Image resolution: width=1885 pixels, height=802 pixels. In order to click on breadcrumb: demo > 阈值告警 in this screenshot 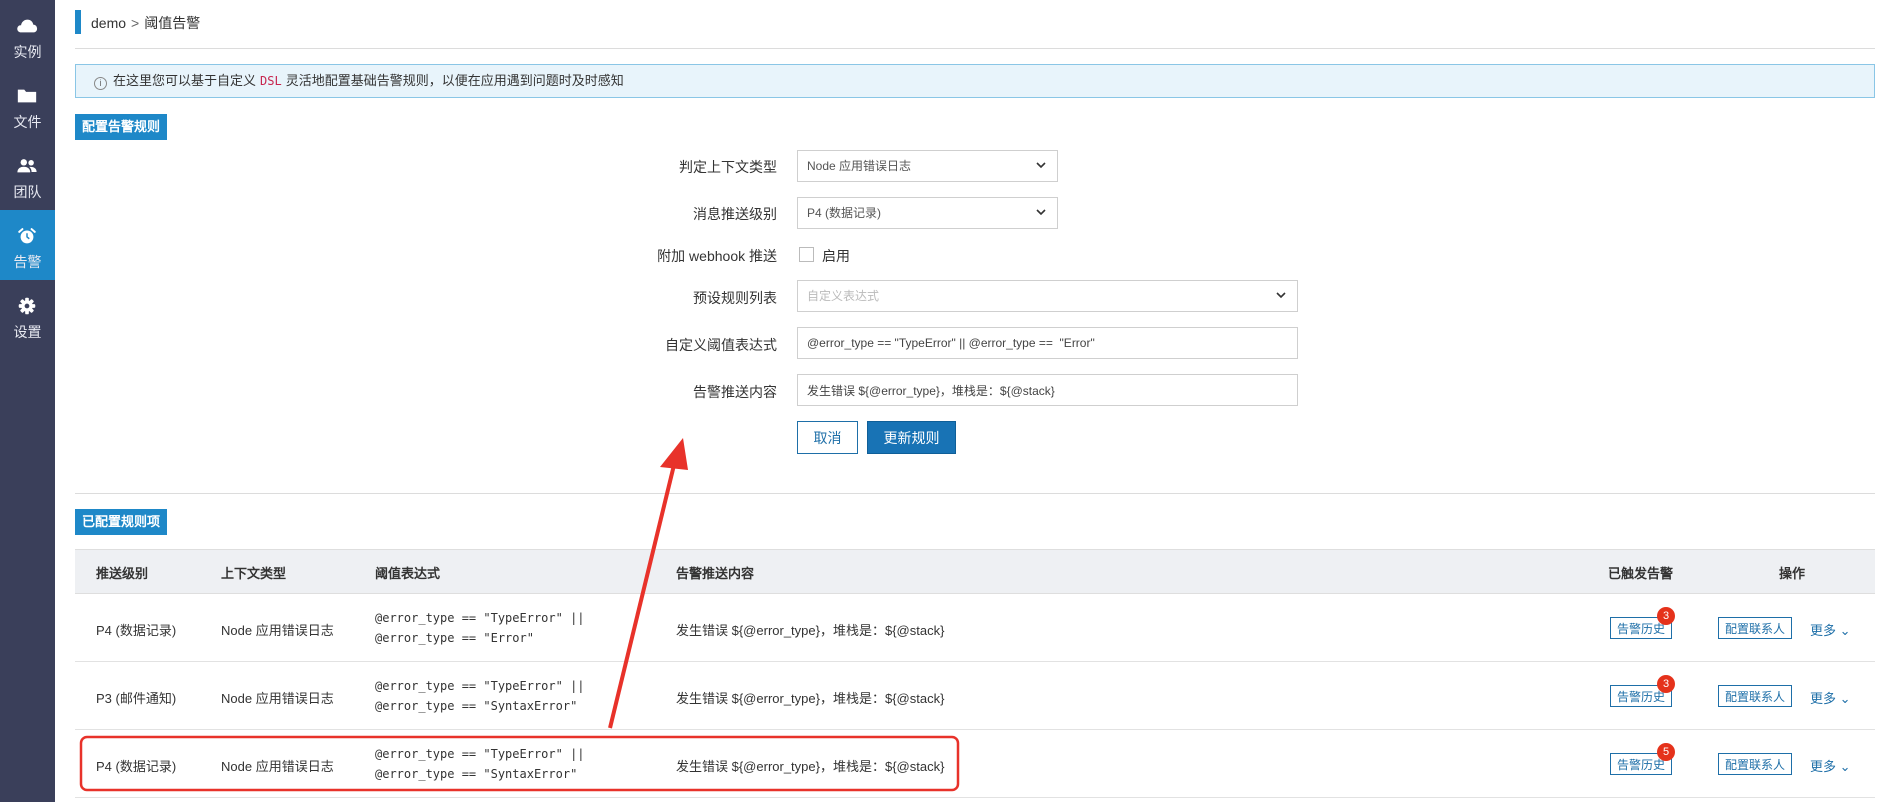, I will do `click(145, 23)`.